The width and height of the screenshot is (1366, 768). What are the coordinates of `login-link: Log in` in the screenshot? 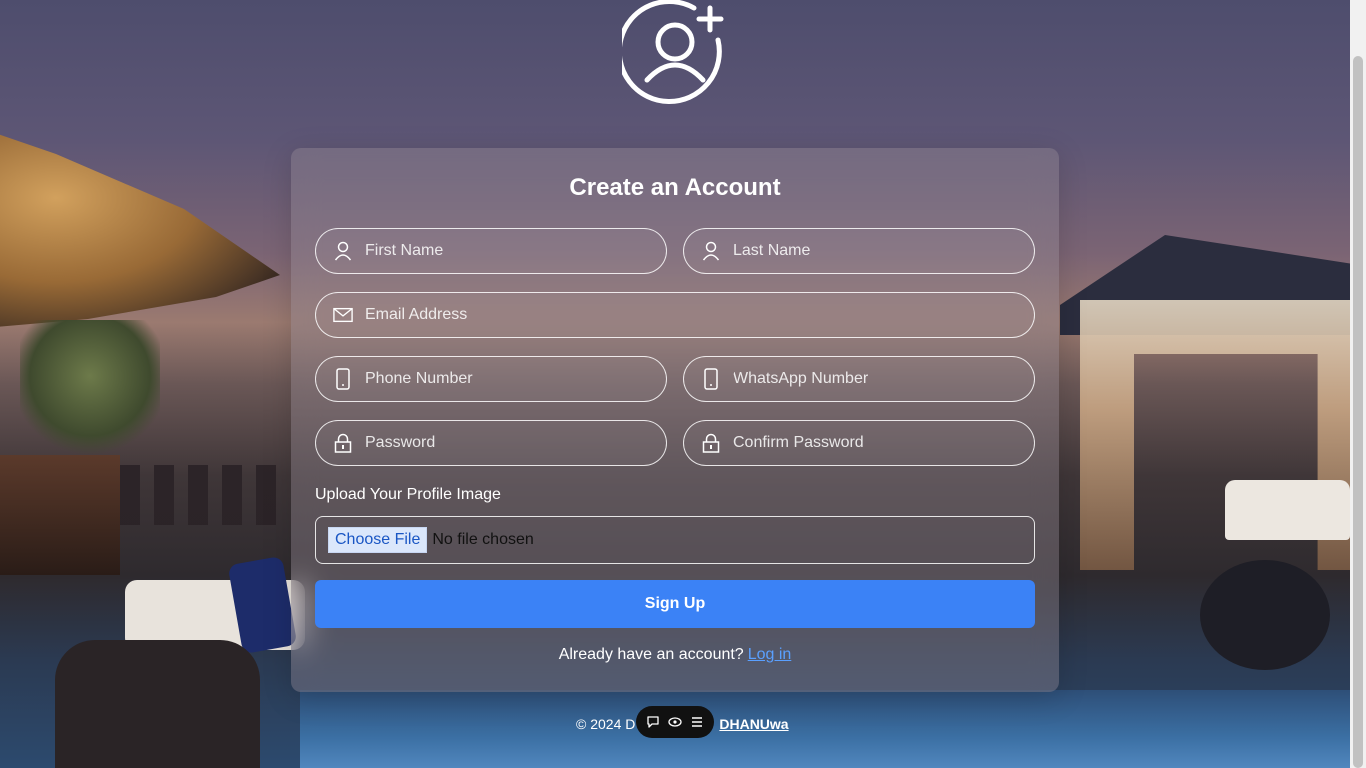 It's located at (770, 654).